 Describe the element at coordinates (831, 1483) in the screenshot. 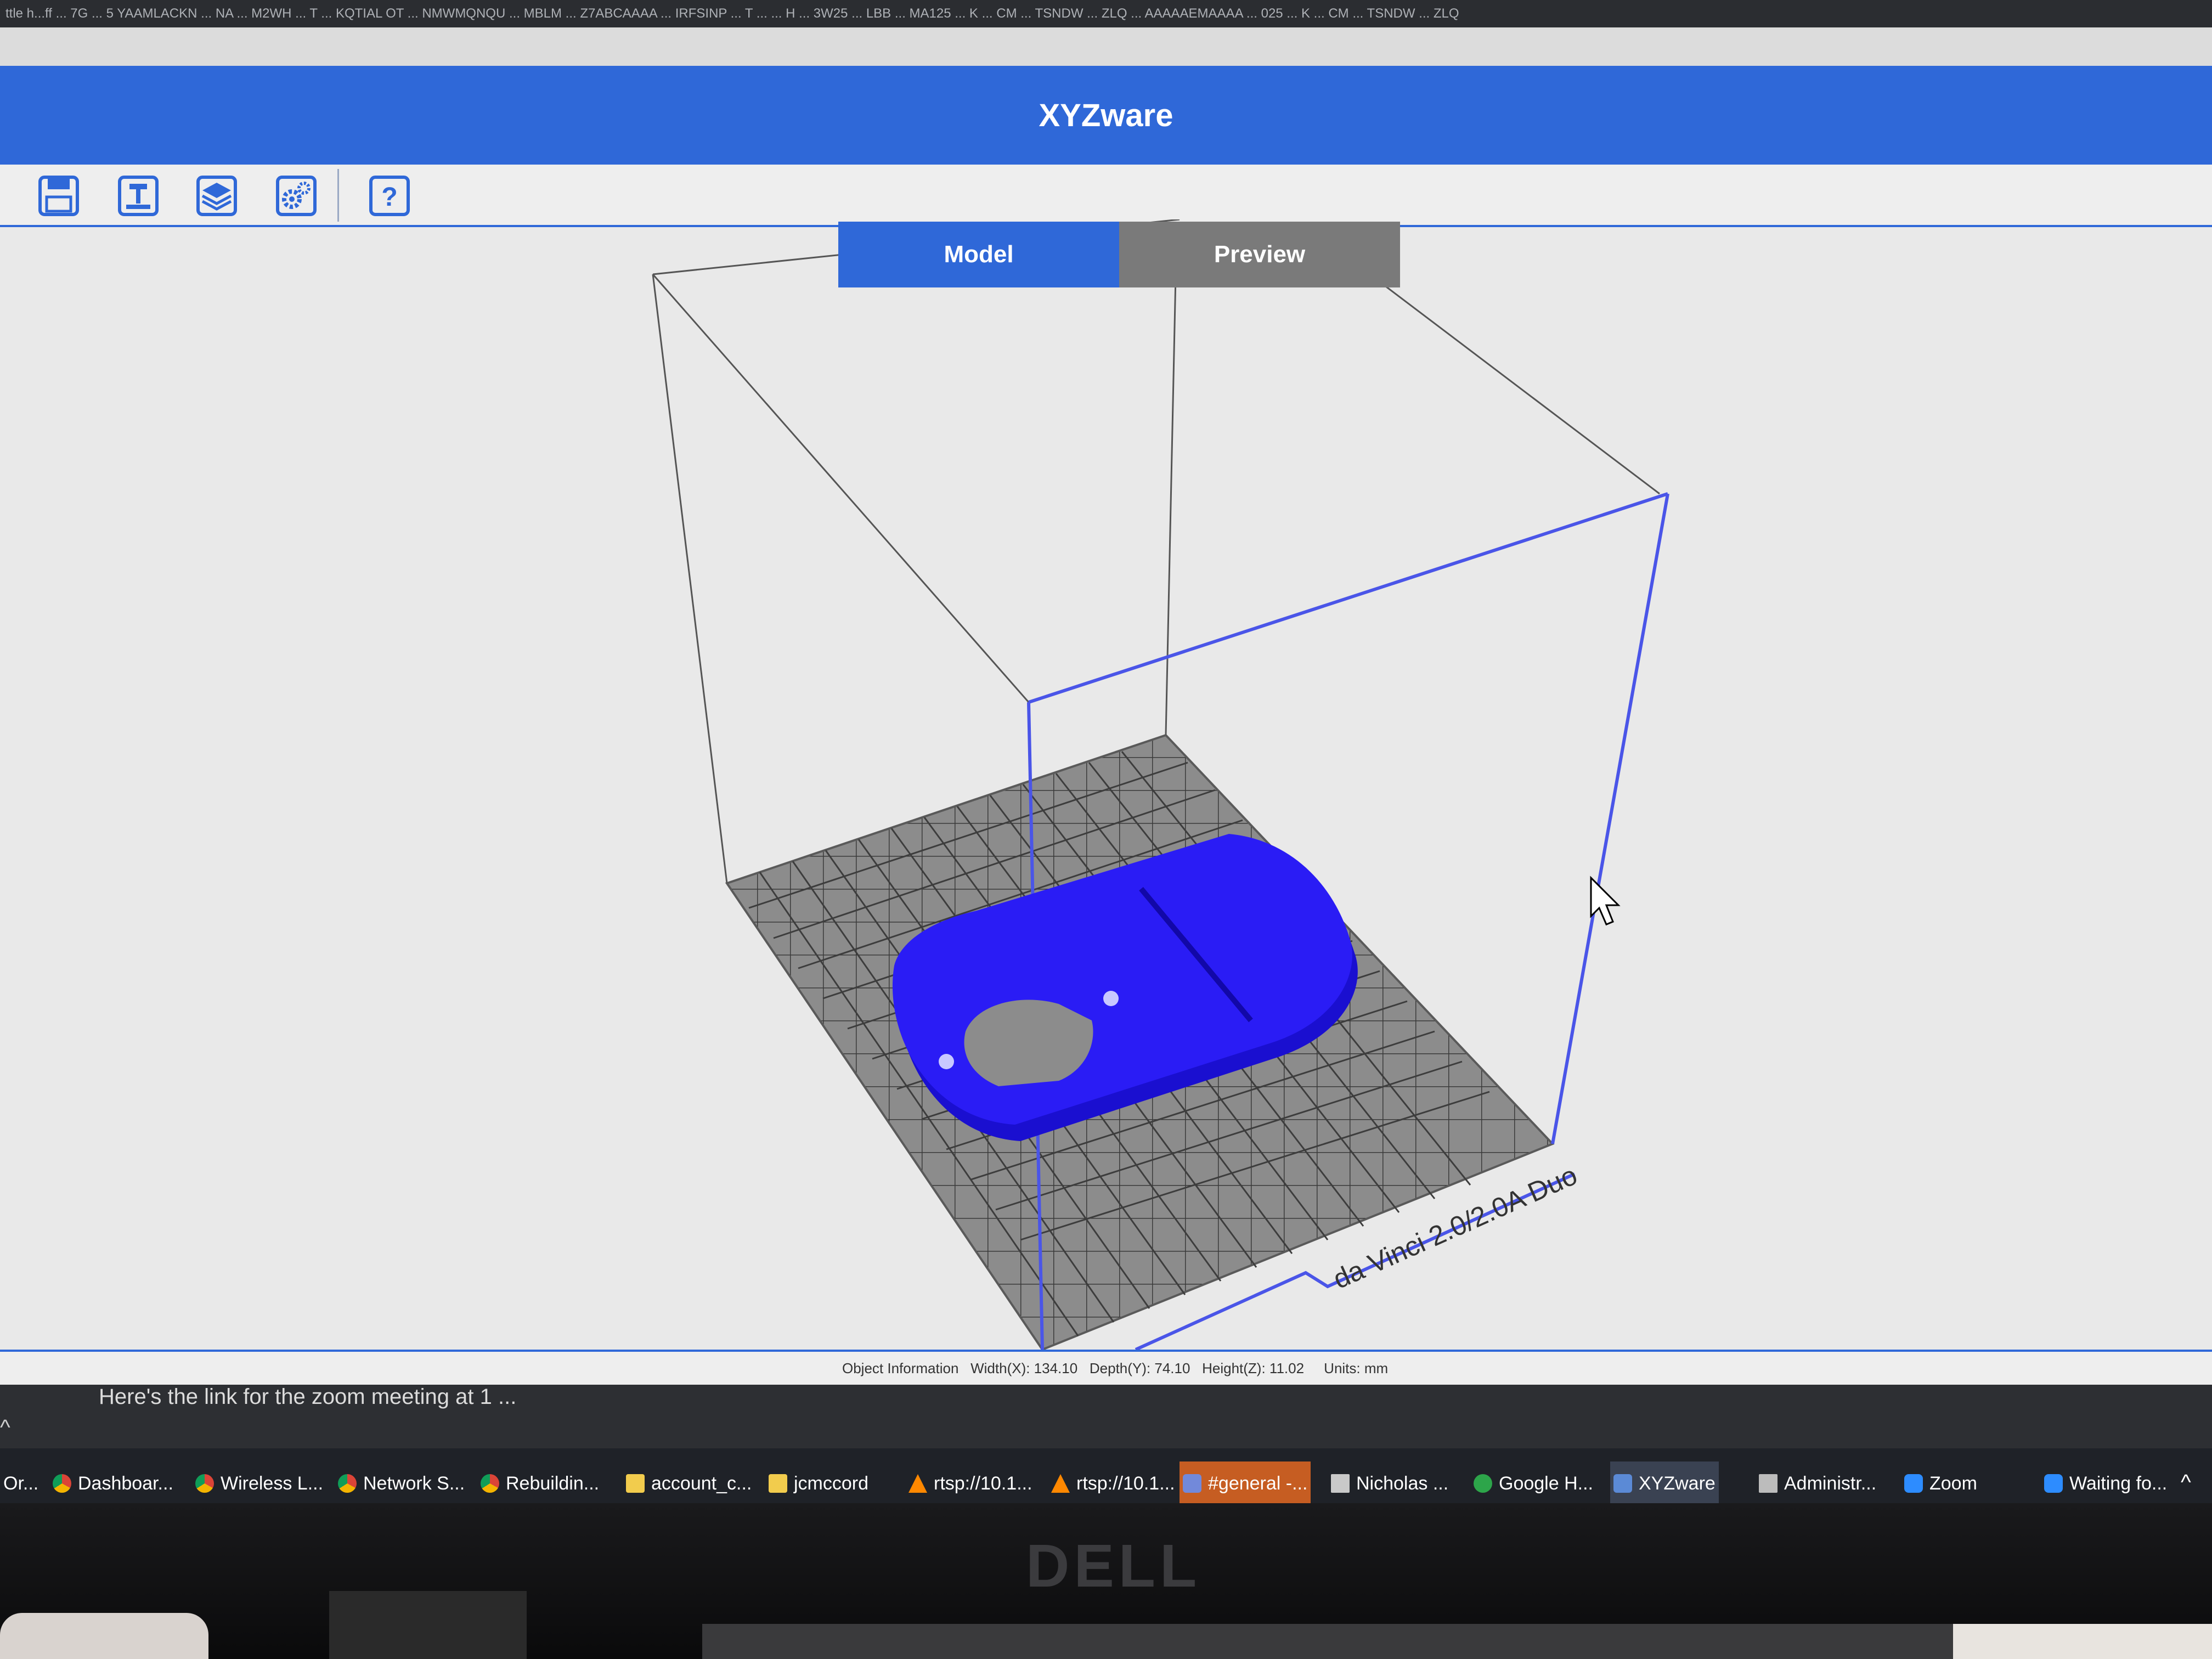

I see `taskbar-item-label: jcmccord` at that location.